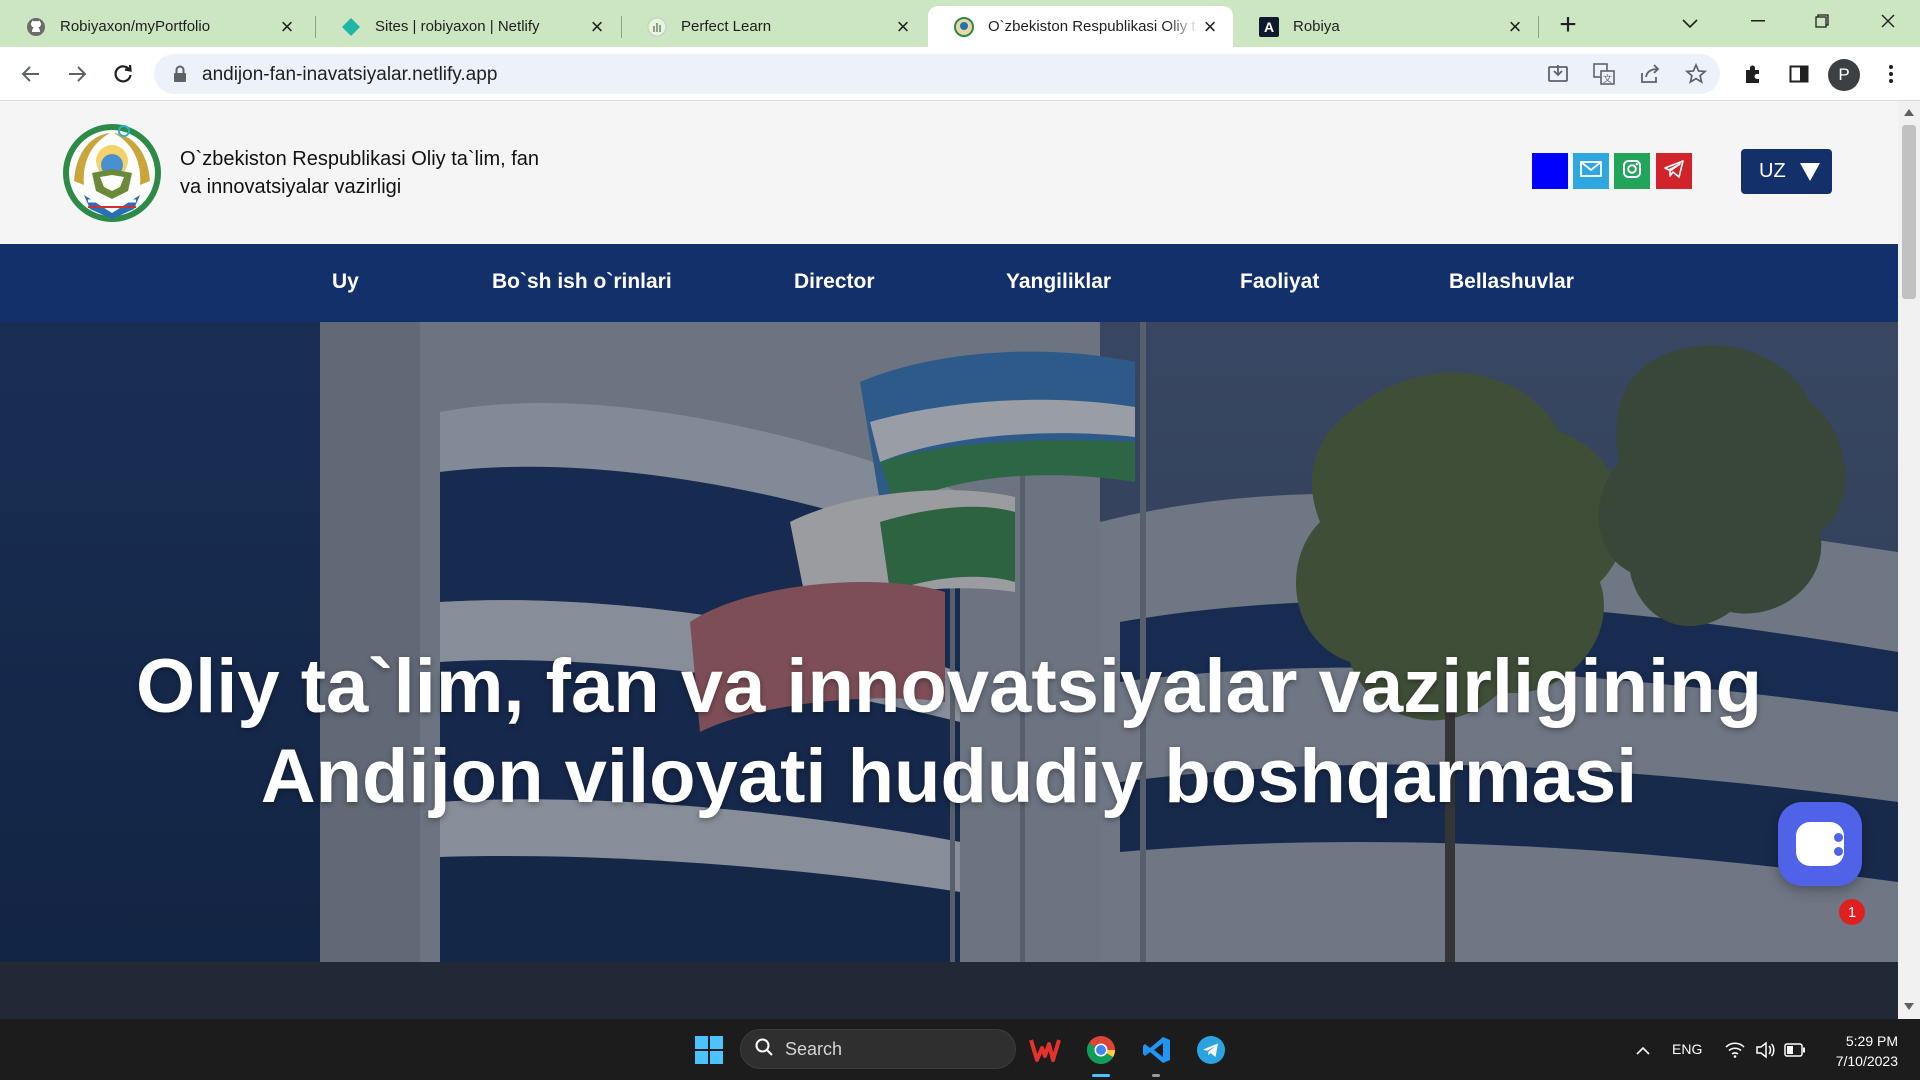 The image size is (1920, 1080). Describe the element at coordinates (1888, 21) in the screenshot. I see `close-window-button` at that location.